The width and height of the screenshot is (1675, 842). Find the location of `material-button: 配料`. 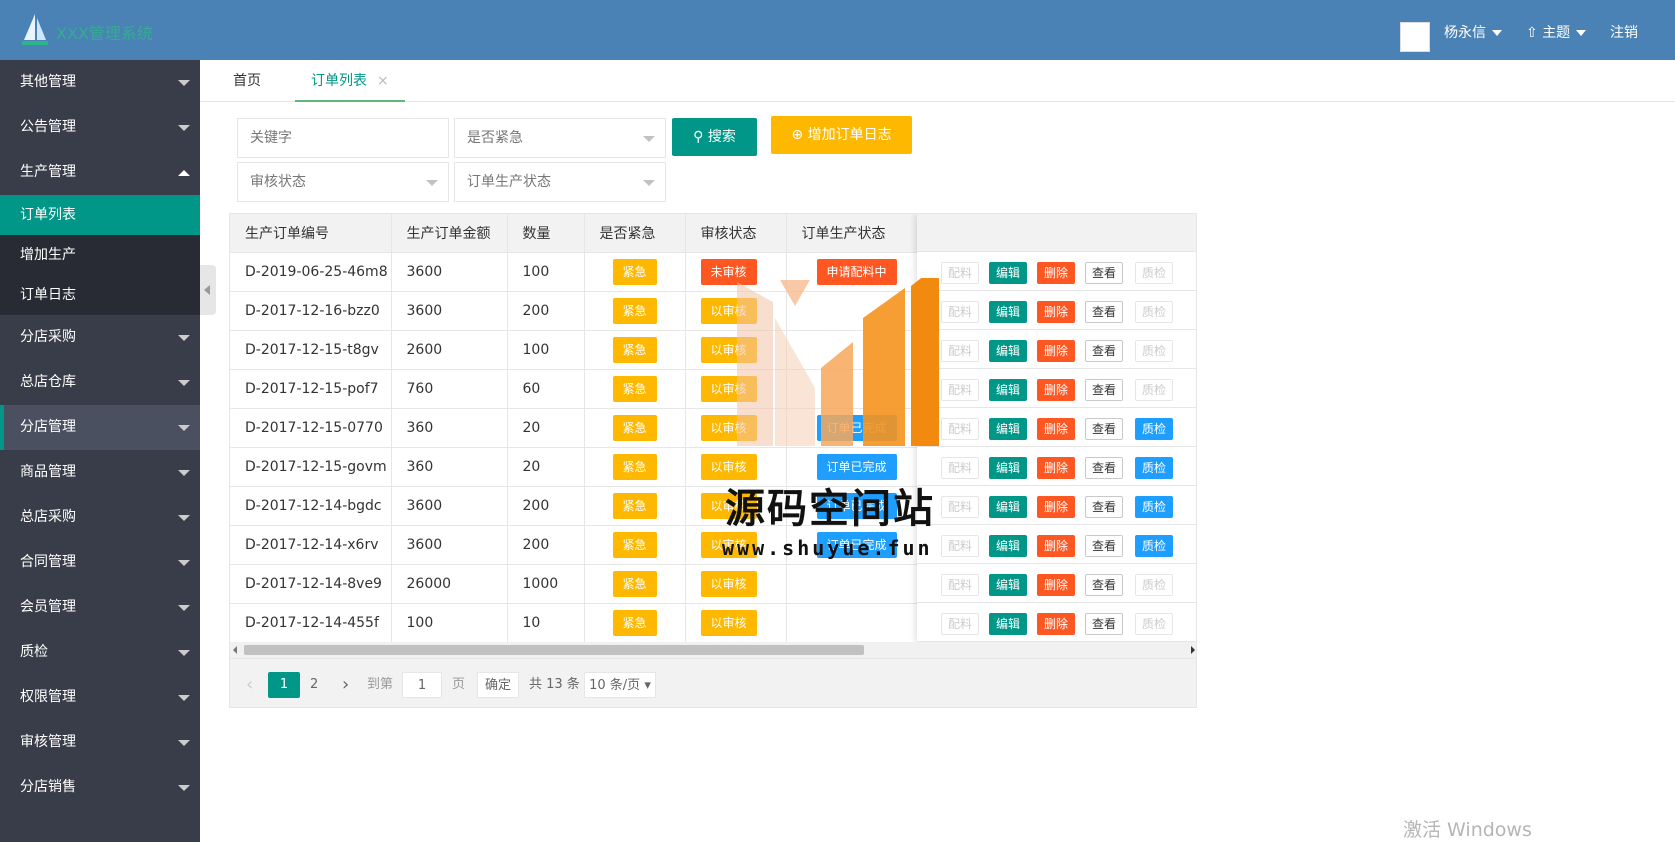

material-button: 配料 is located at coordinates (960, 507).